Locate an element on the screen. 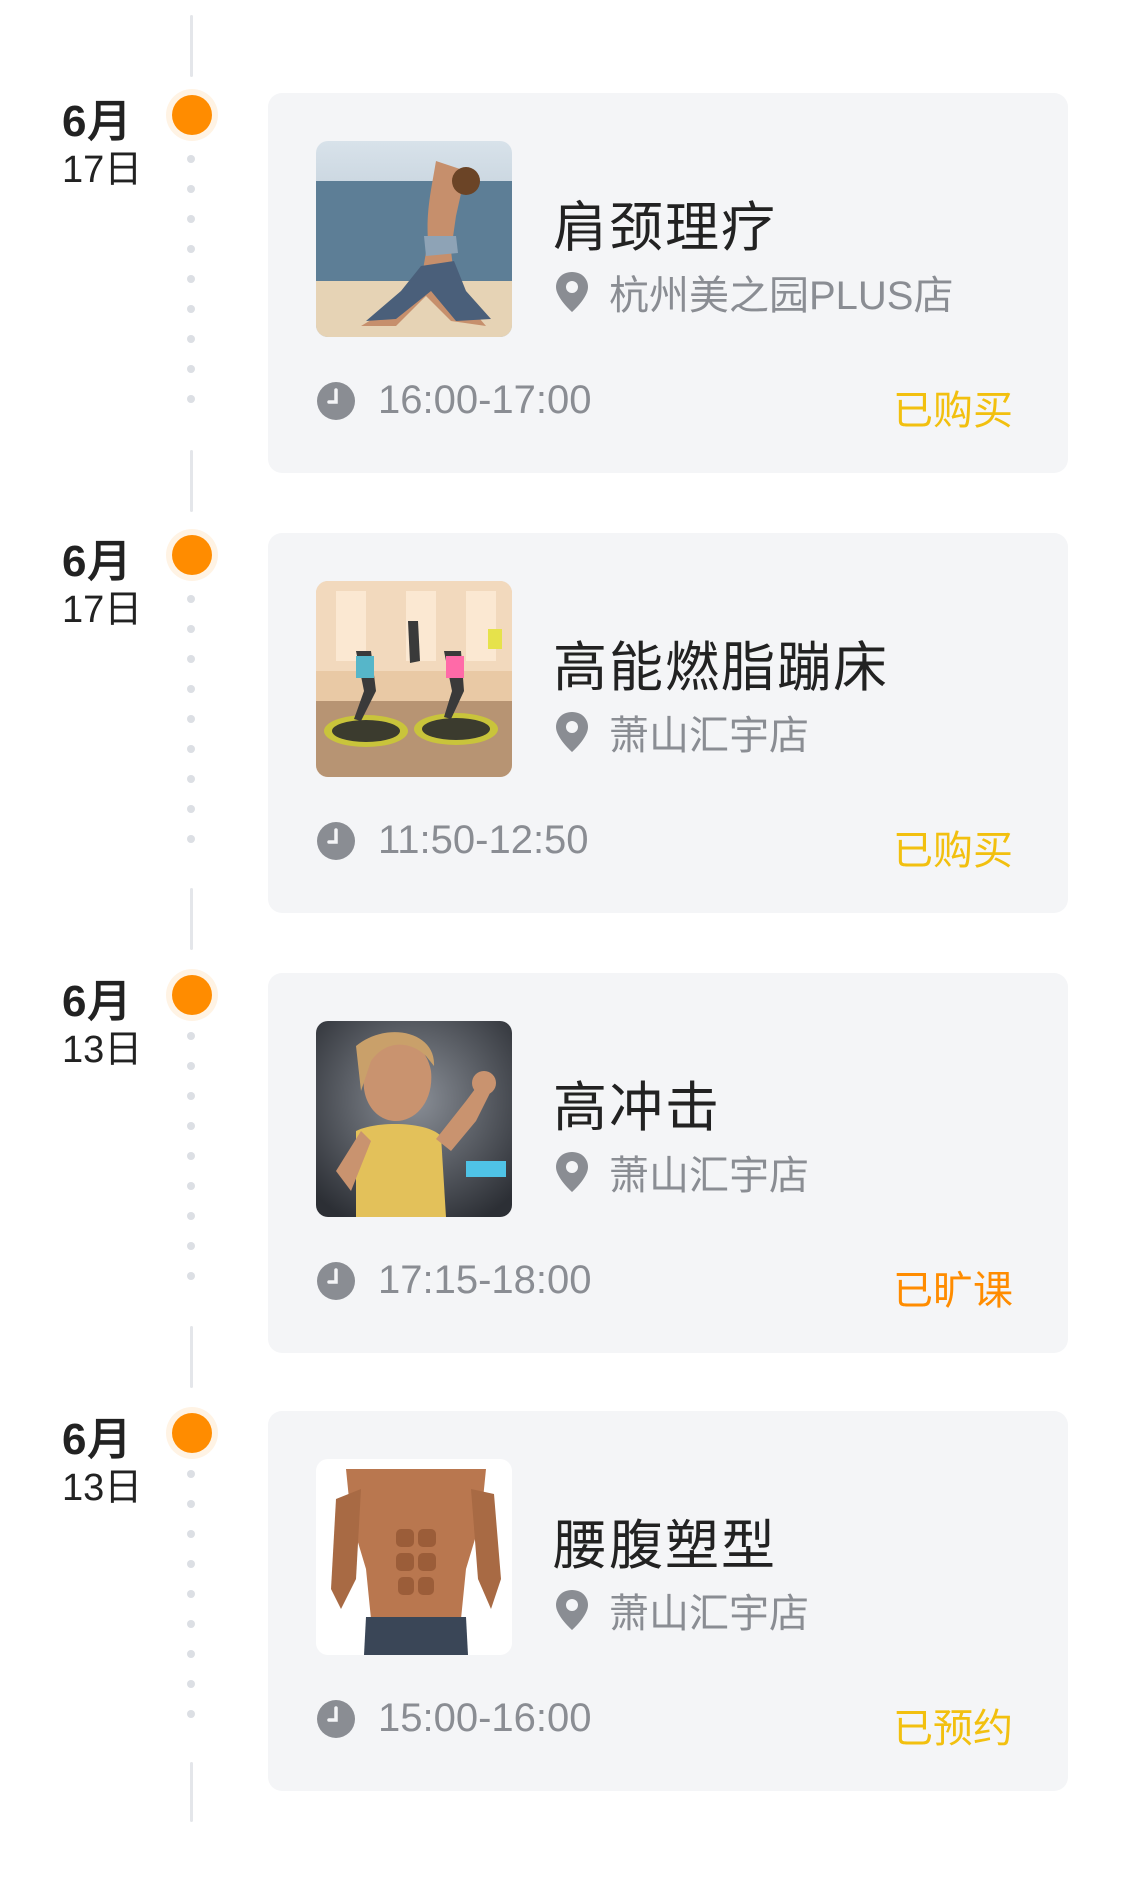  time-text: 11:50-12:50 is located at coordinates (483, 840).